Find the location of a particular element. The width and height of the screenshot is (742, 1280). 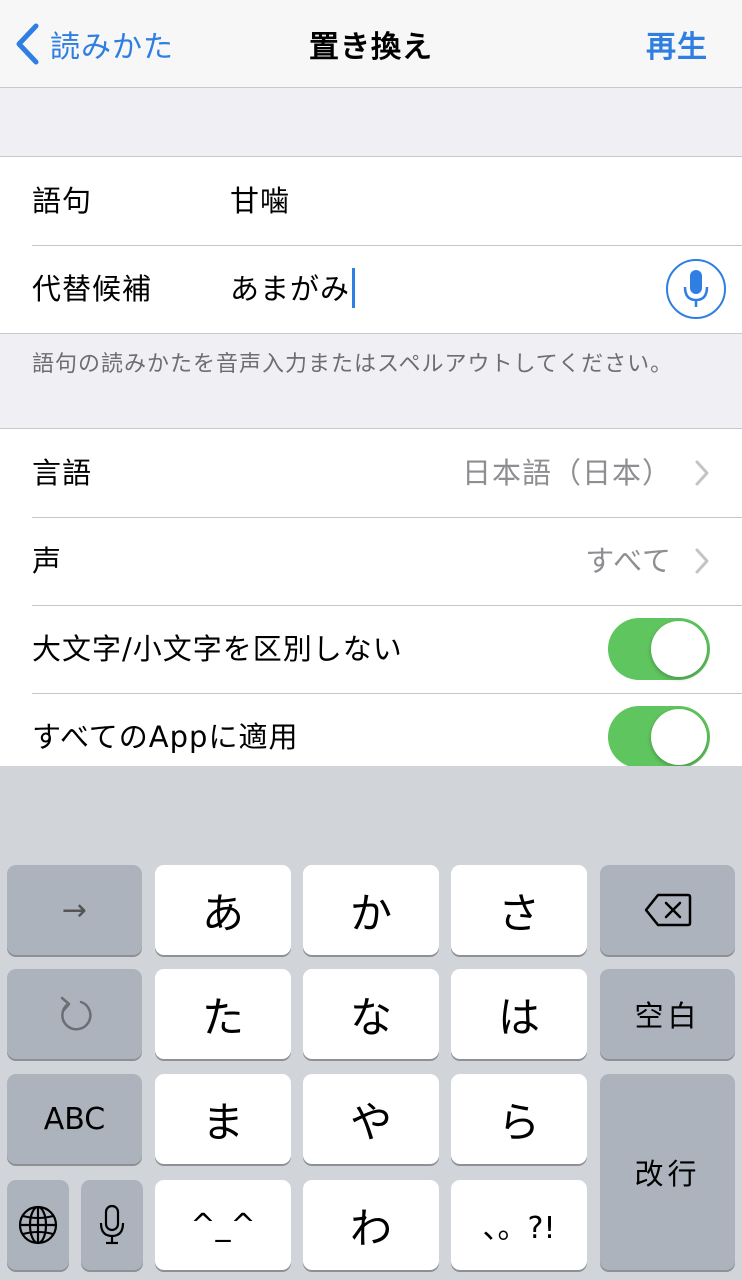

key-a: あ is located at coordinates (223, 910).